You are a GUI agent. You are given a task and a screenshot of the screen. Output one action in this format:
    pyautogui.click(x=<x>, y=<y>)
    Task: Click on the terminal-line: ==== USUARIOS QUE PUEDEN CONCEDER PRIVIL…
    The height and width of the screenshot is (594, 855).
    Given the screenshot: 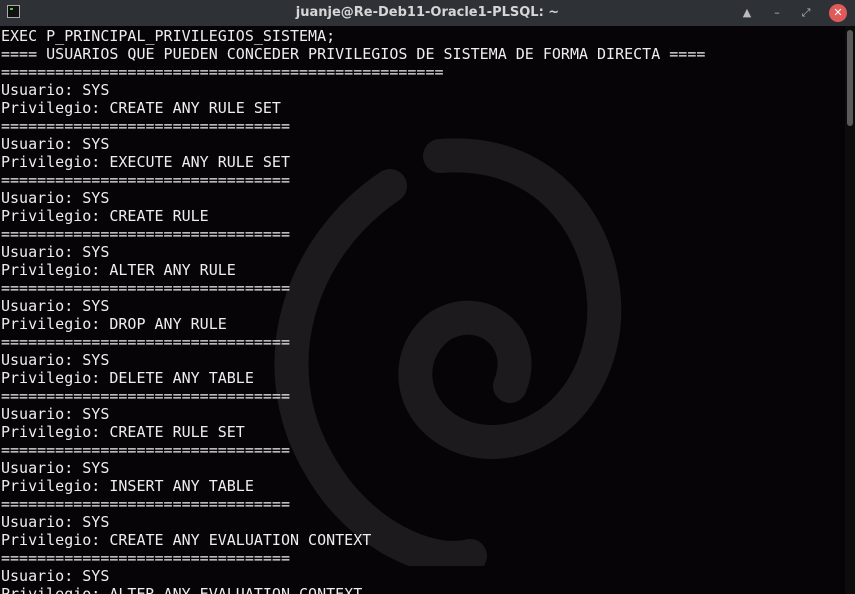 What is the action you would take?
    pyautogui.click(x=353, y=54)
    